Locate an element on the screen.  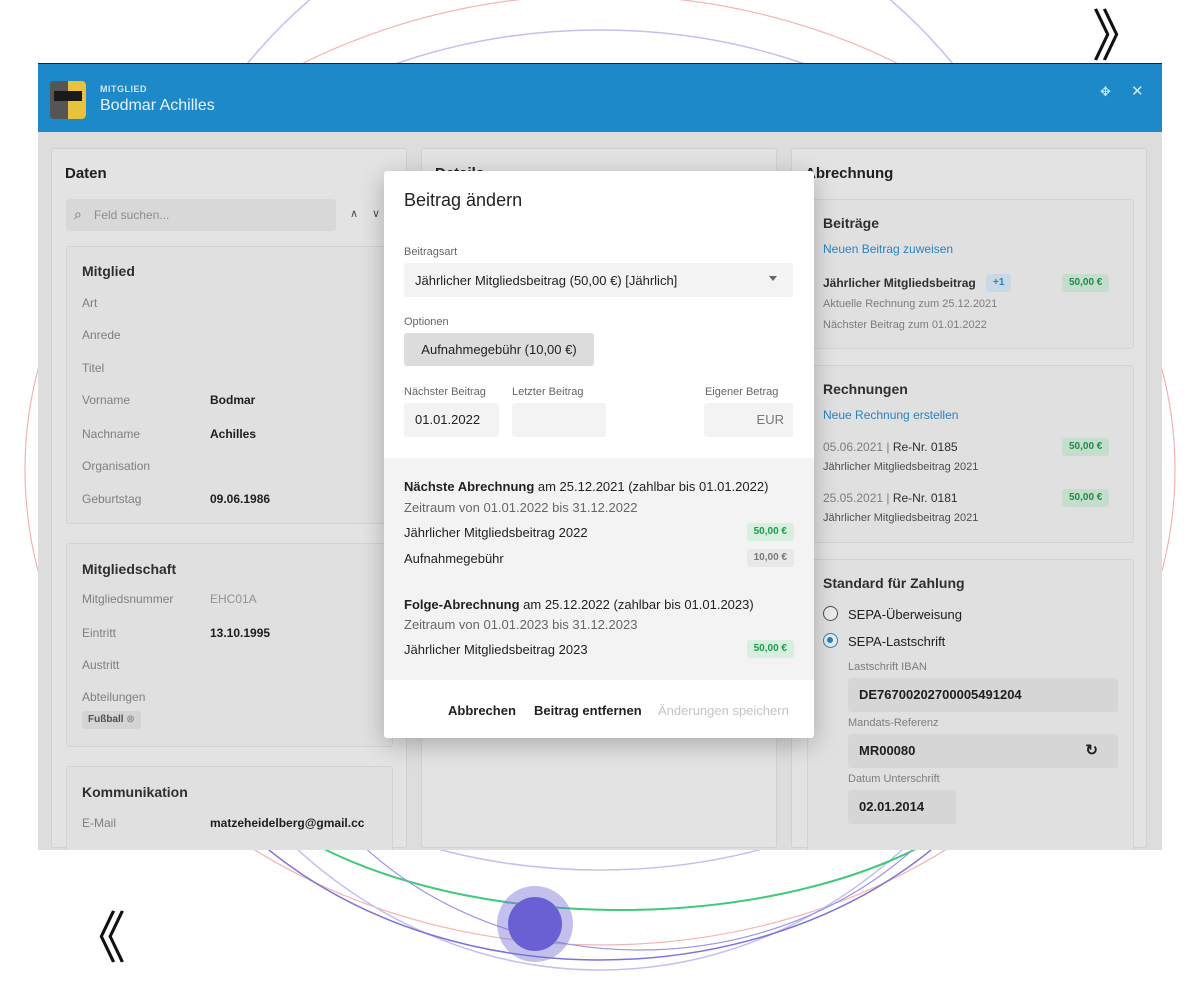
naechster-beitrag-label: Nächster Beitrag is located at coordinates (445, 392).